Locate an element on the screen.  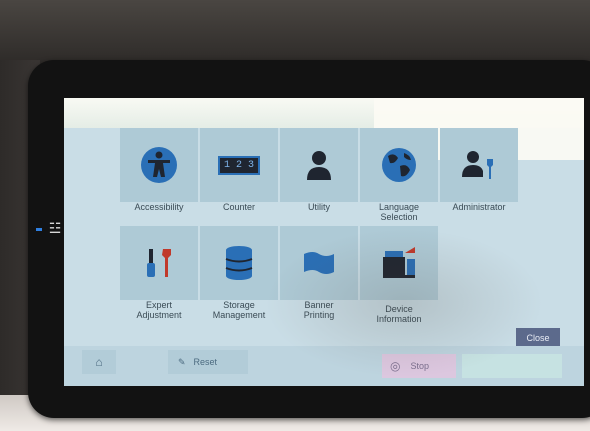
device-info-icon is located at coordinates (399, 263).